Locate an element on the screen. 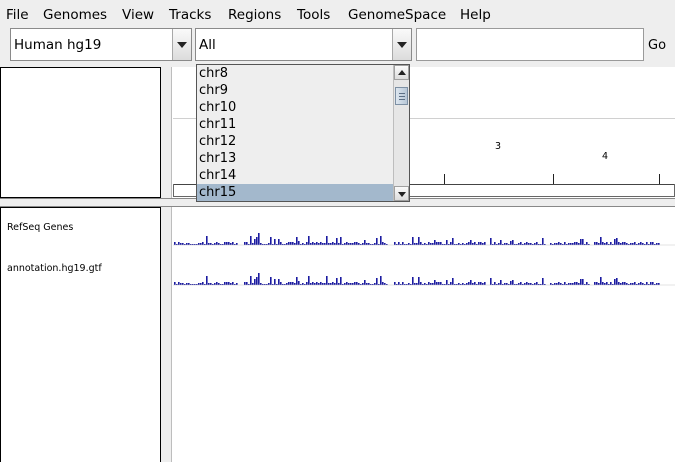 The width and height of the screenshot is (675, 462). chromosome-option: chr13 is located at coordinates (295, 158).